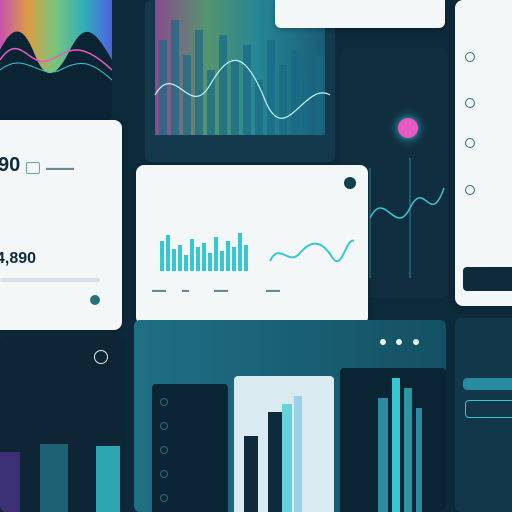 The width and height of the screenshot is (512, 512). What do you see at coordinates (273, 290) in the screenshot?
I see `footer-label-4: ▬▬` at bounding box center [273, 290].